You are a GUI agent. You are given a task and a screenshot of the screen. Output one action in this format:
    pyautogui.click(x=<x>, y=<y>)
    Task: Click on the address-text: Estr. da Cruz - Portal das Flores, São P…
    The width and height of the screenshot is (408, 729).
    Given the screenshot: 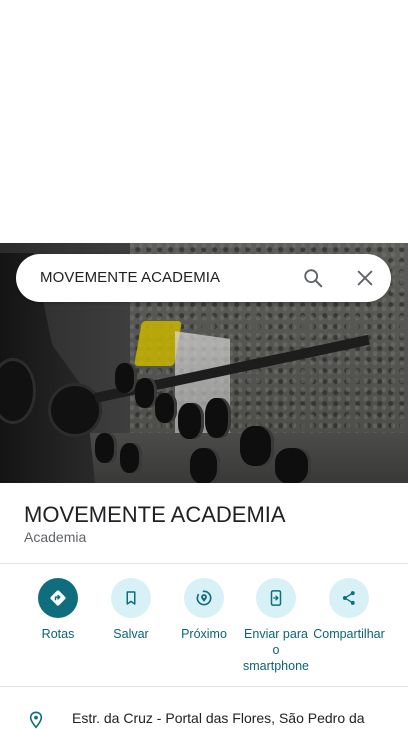 What is the action you would take?
    pyautogui.click(x=218, y=718)
    